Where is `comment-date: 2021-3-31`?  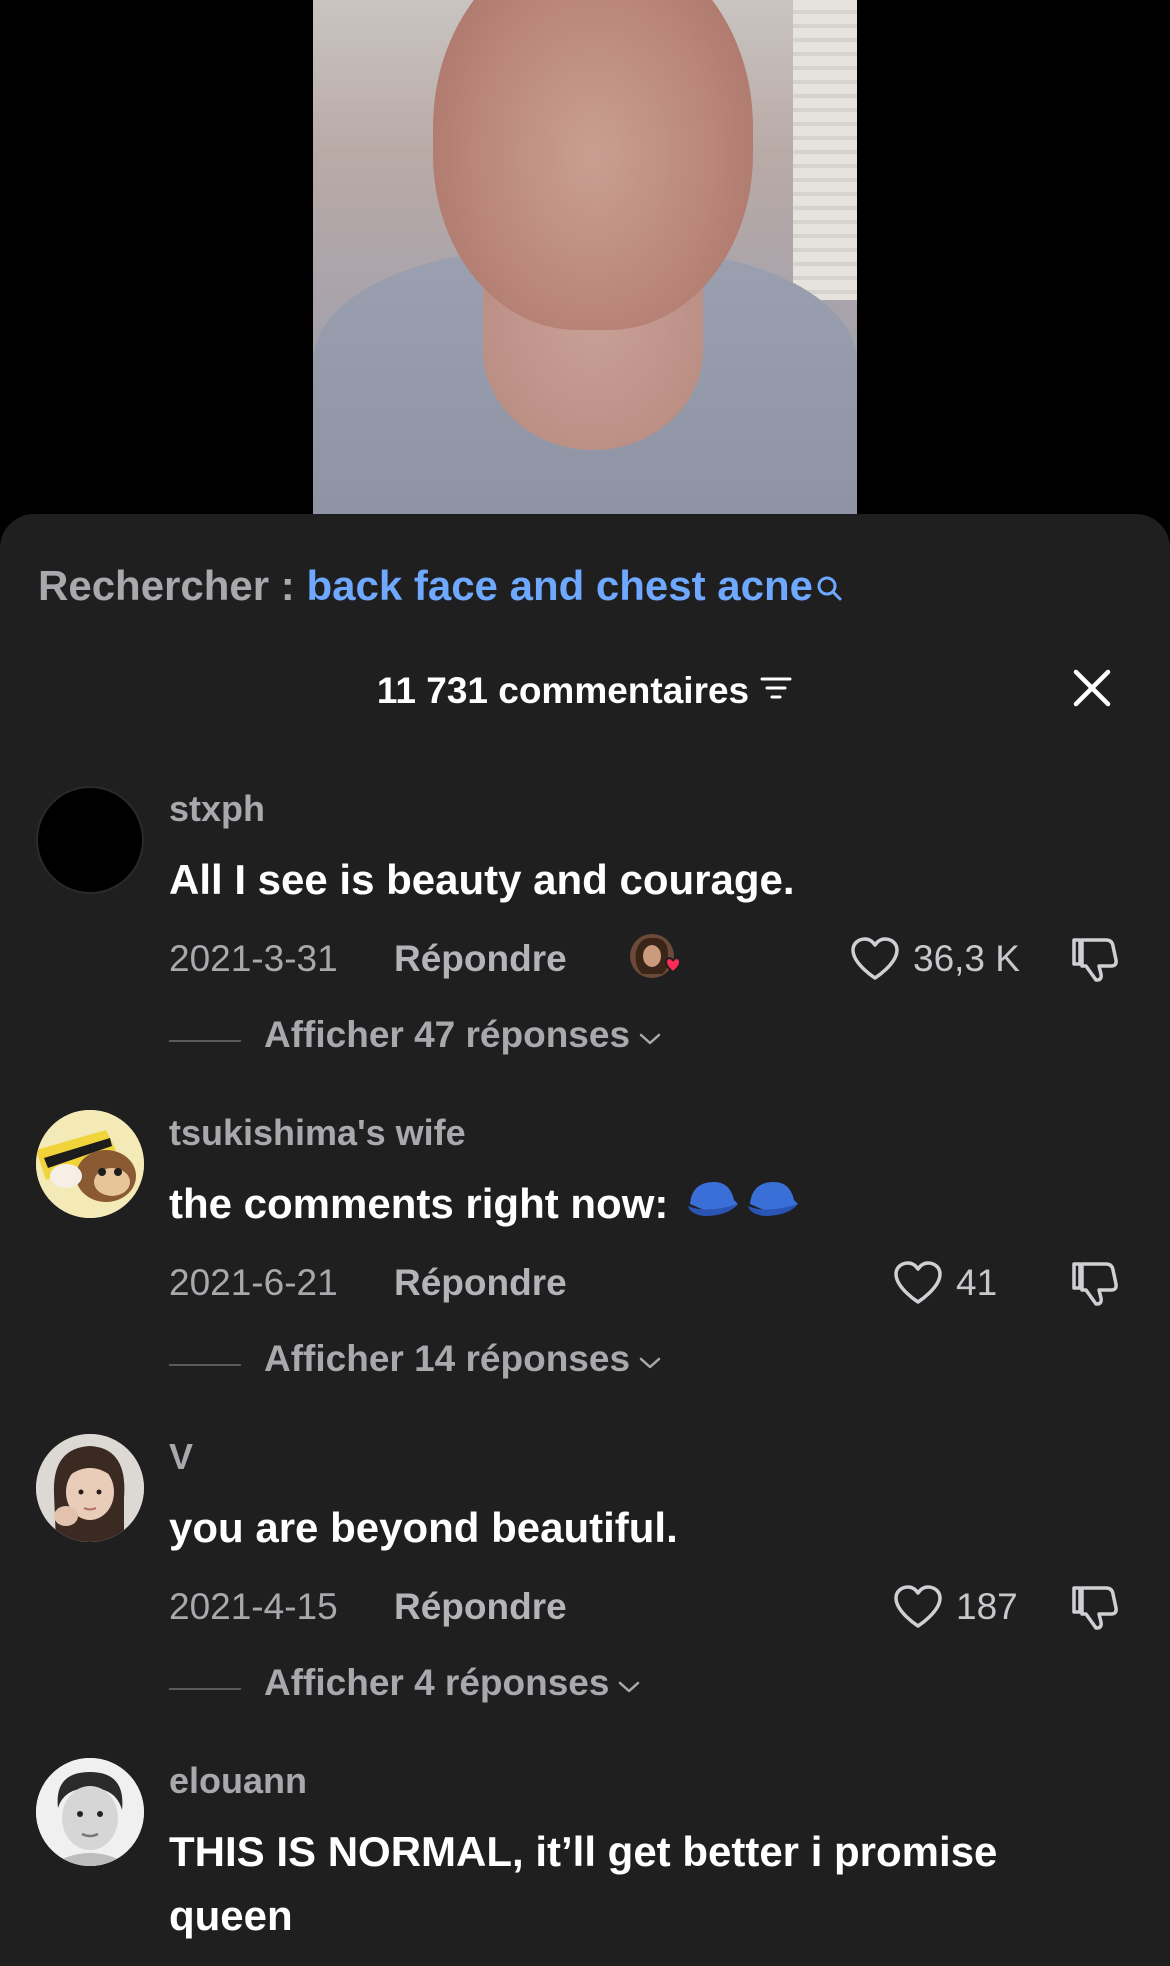 comment-date: 2021-3-31 is located at coordinates (253, 958).